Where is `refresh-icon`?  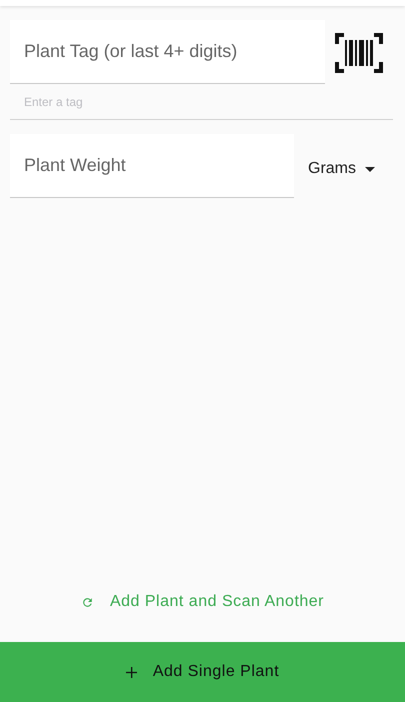 refresh-icon is located at coordinates (87, 602).